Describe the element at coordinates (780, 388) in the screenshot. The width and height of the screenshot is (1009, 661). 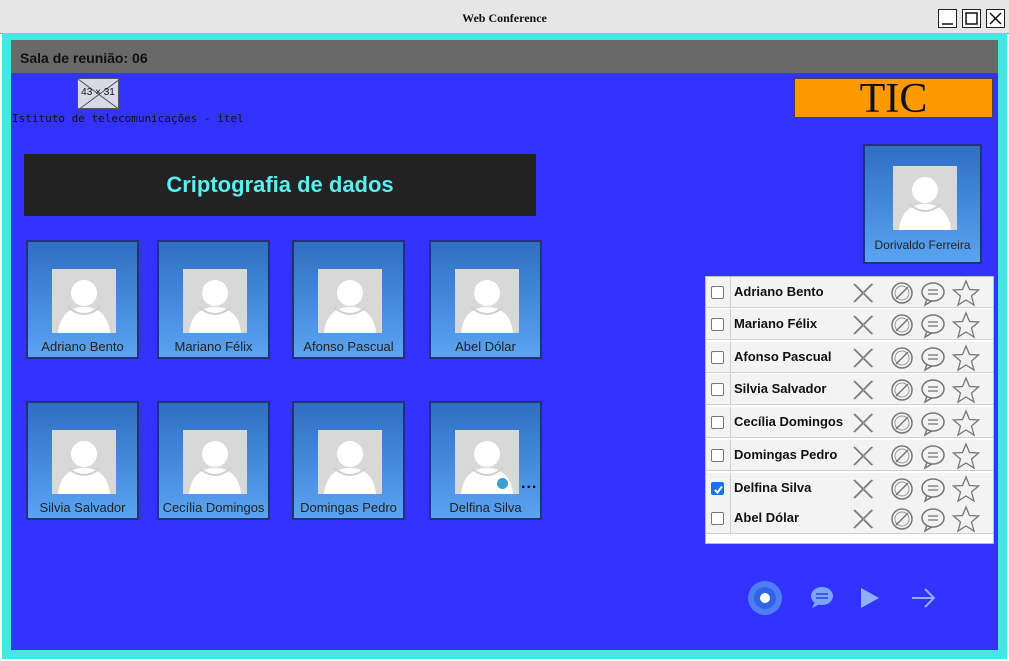
I see `participant-name: Silvia Salvador` at that location.